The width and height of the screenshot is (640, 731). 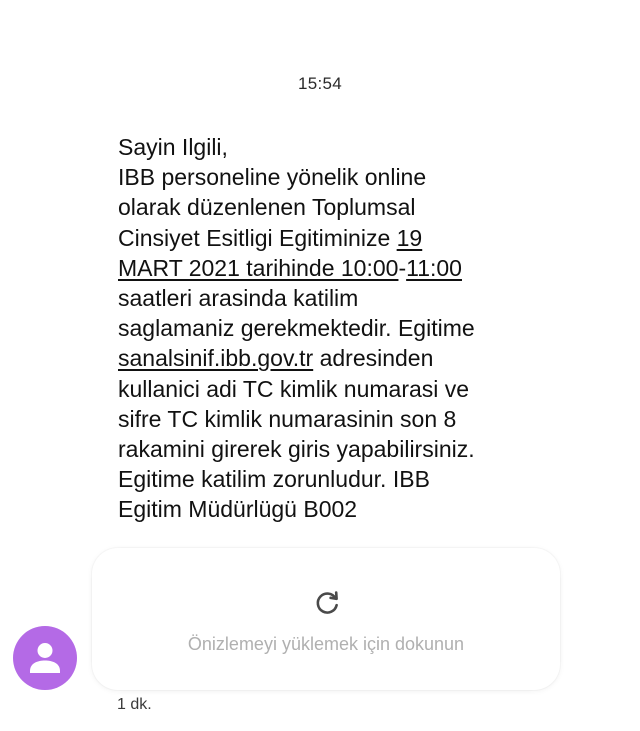 I want to click on reload-icon, so click(x=327, y=603).